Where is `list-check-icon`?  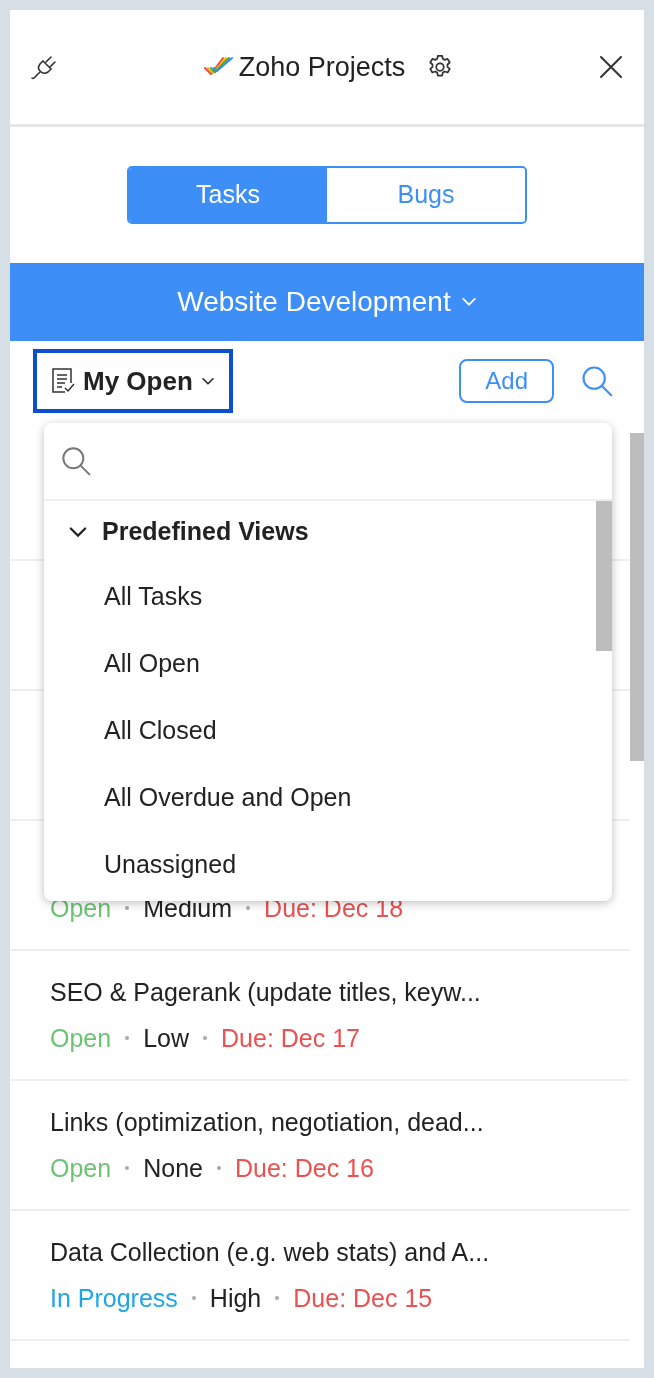
list-check-icon is located at coordinates (63, 381).